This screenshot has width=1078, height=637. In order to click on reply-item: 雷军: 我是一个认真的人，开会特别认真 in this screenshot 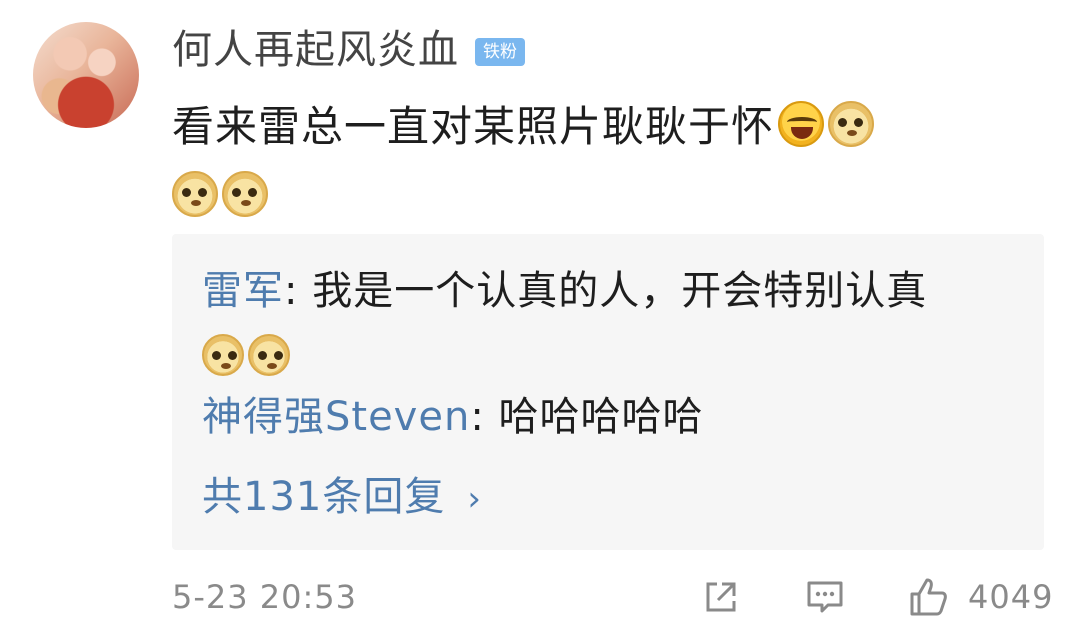, I will do `click(564, 324)`.